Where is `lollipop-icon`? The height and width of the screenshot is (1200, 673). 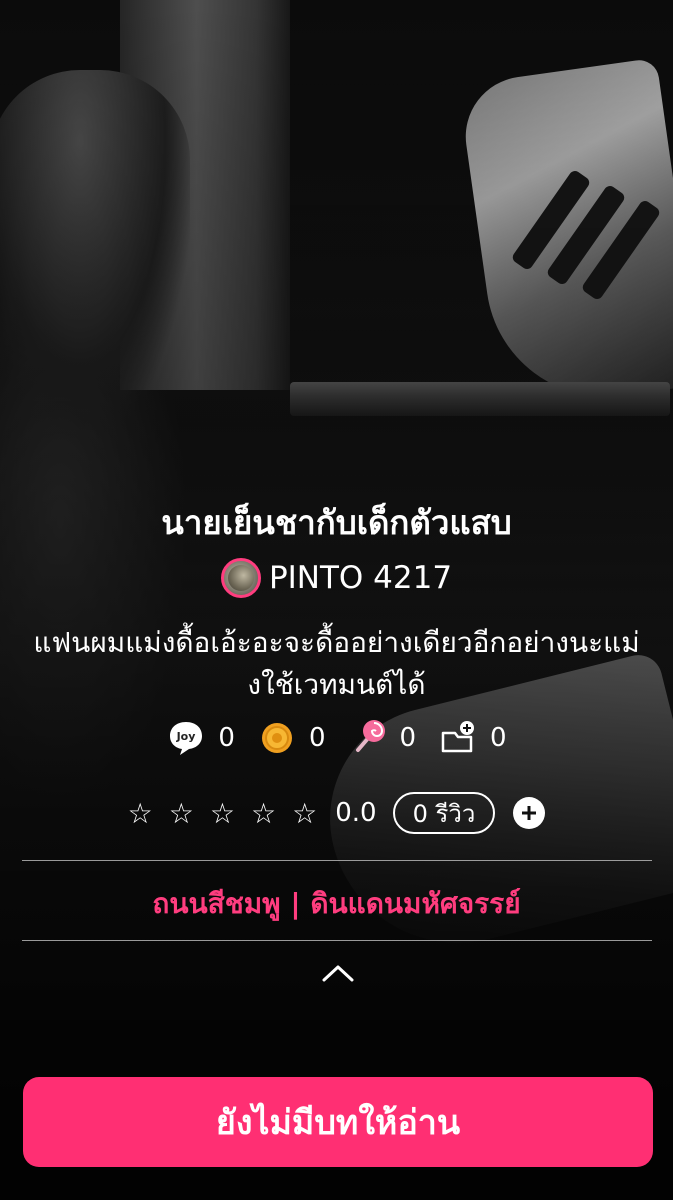
lollipop-icon is located at coordinates (368, 738).